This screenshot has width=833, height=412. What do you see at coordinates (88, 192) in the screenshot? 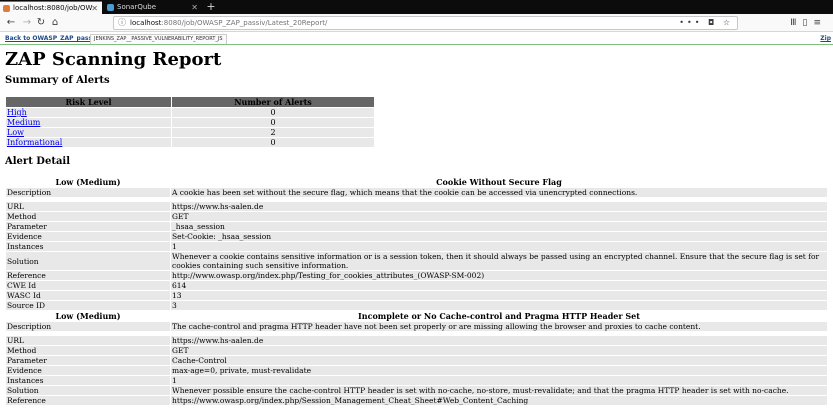
I see `field-label: Description` at bounding box center [88, 192].